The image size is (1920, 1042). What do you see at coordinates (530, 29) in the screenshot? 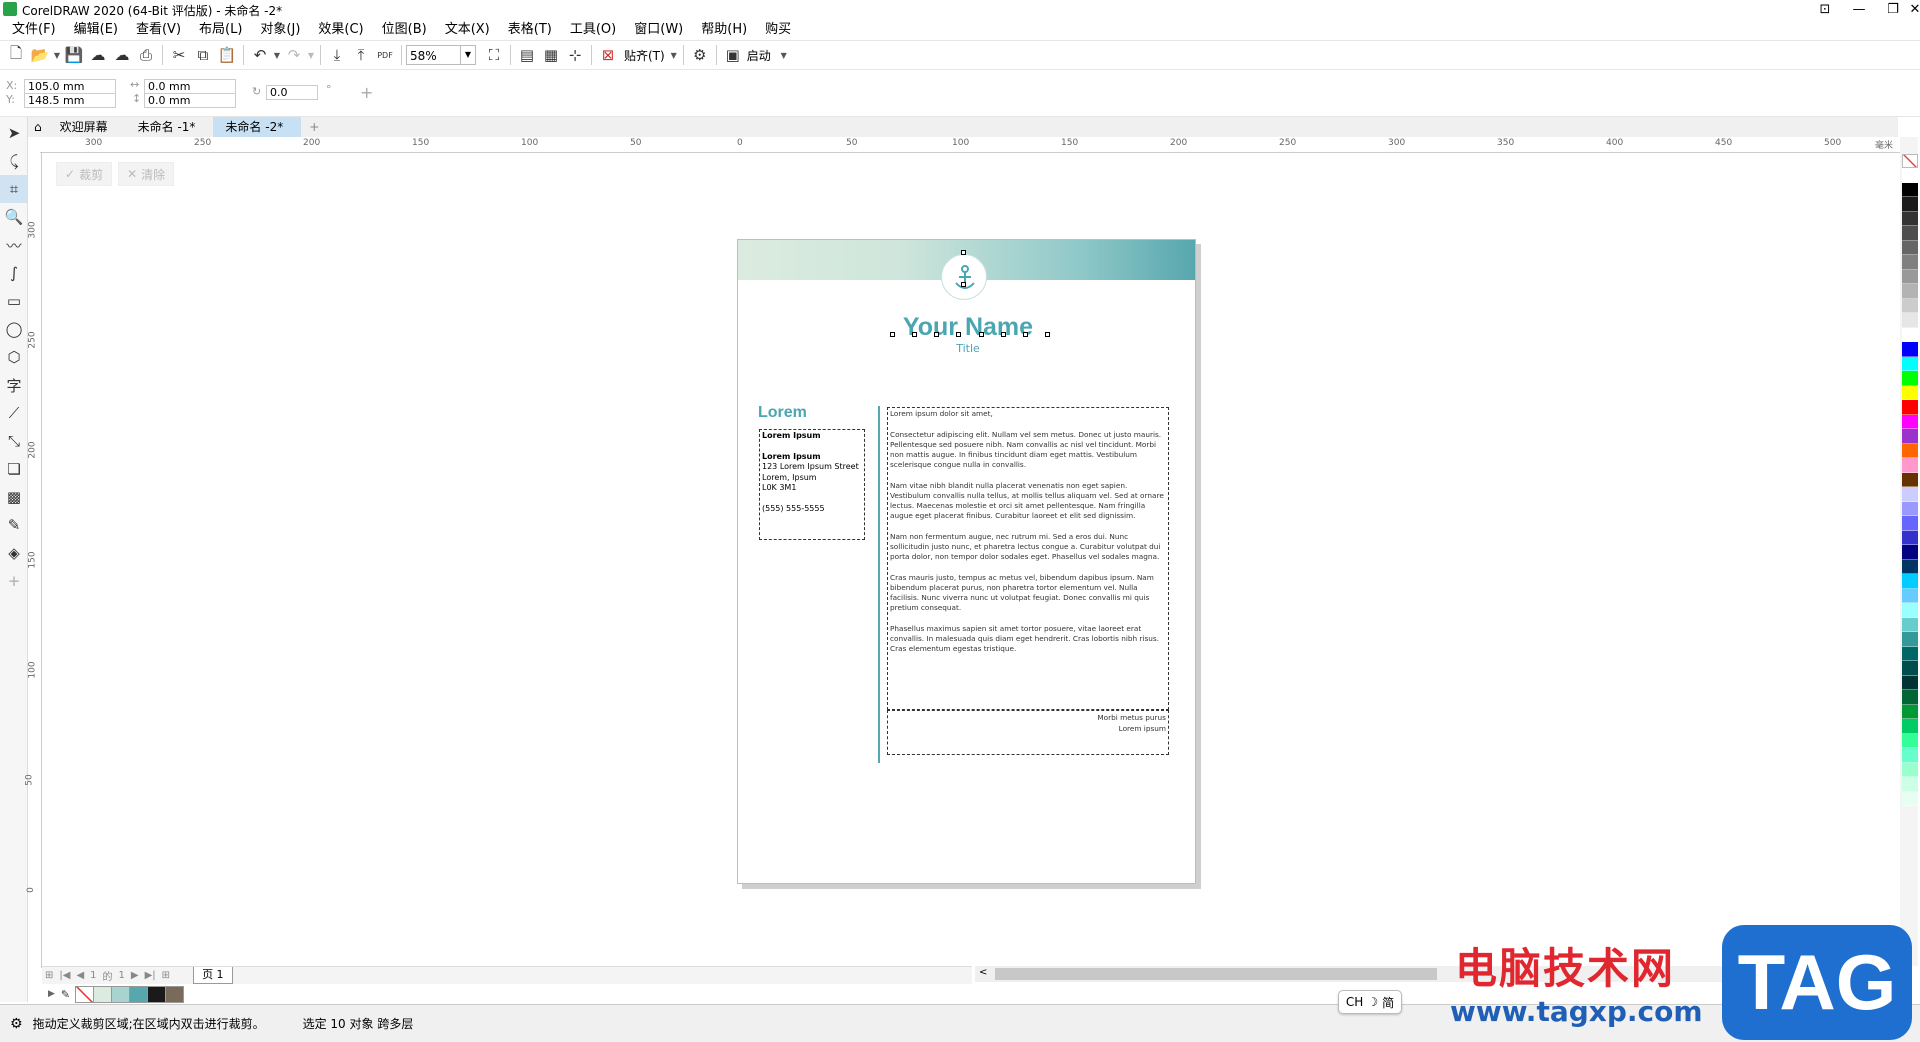
I see `menu-table: 表格(T)` at bounding box center [530, 29].